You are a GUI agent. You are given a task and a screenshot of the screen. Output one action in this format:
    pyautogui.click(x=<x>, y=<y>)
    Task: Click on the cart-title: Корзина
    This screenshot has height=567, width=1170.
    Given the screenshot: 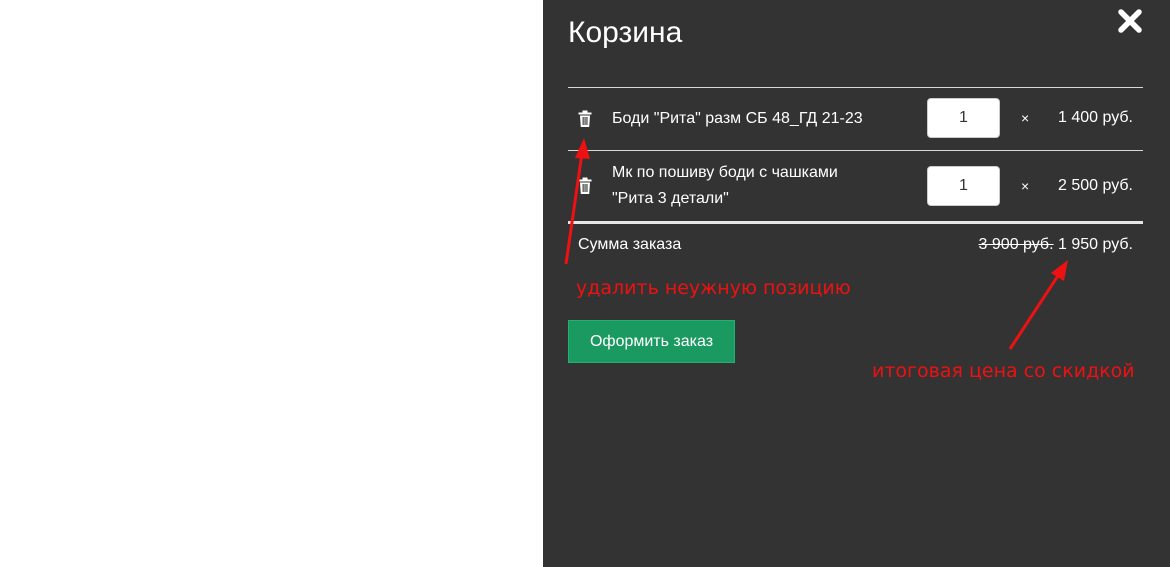 What is the action you would take?
    pyautogui.click(x=625, y=32)
    